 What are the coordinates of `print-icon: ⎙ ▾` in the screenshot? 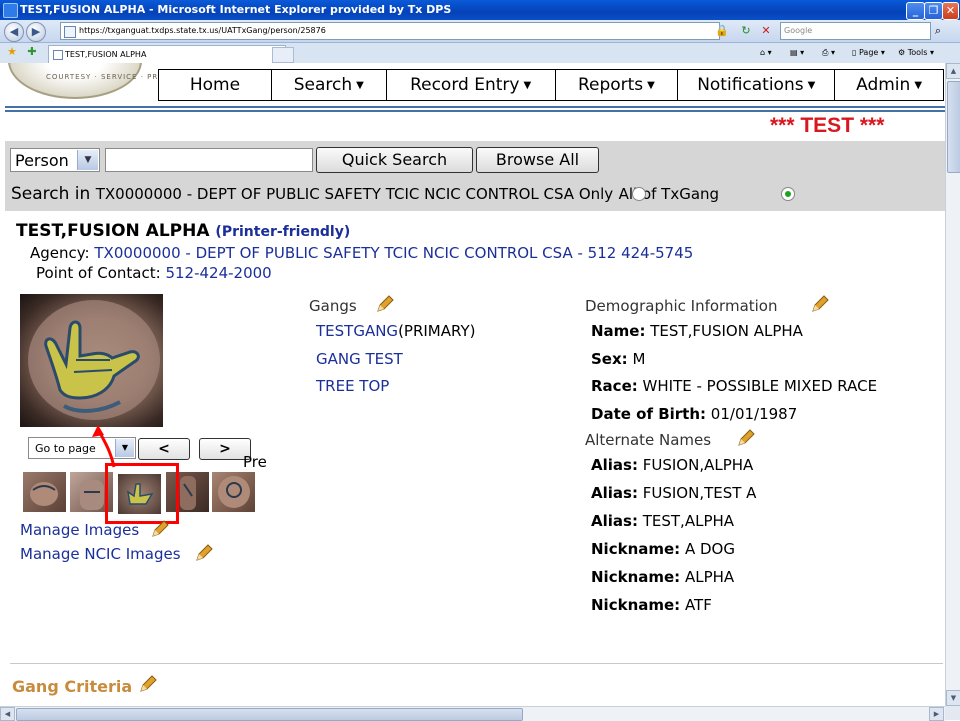 It's located at (828, 53).